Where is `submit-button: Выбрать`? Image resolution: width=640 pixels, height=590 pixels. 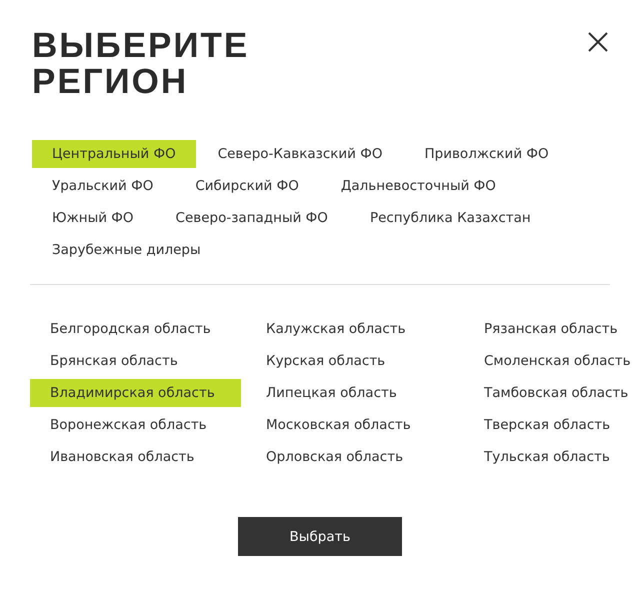 submit-button: Выбрать is located at coordinates (320, 536).